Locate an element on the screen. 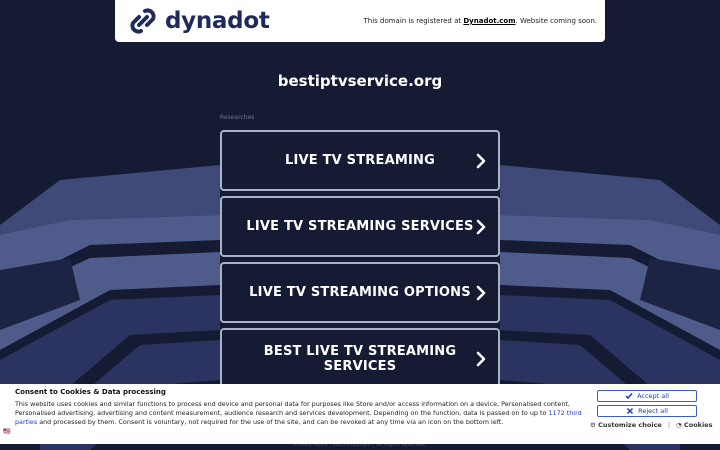 This screenshot has height=450, width=720. related-link-button: BEST LIVE TV STREAMING SERVICES is located at coordinates (360, 358).